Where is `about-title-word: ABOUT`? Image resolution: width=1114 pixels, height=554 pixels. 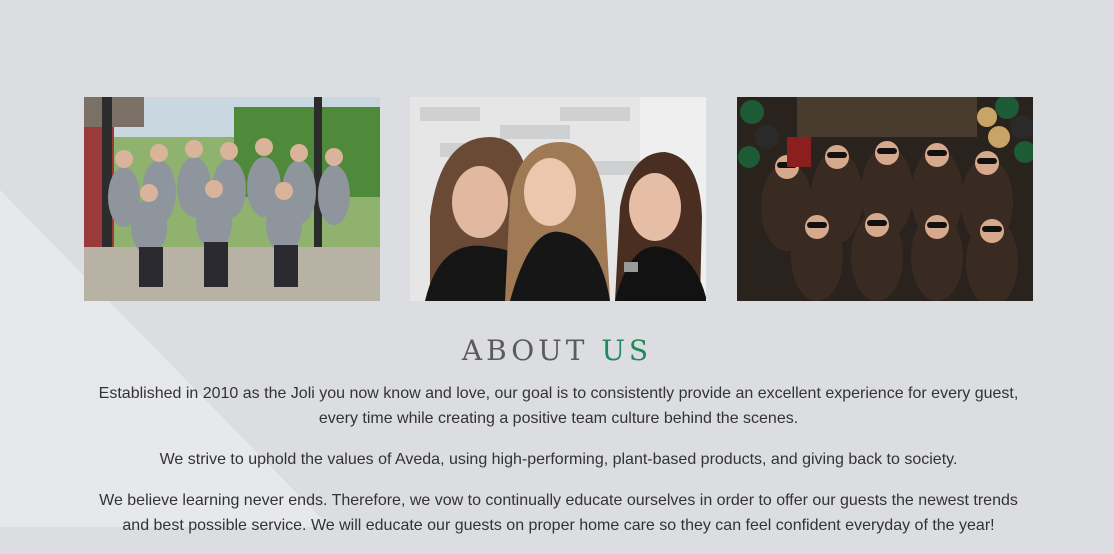
about-title-word: ABOUT is located at coordinates (525, 350).